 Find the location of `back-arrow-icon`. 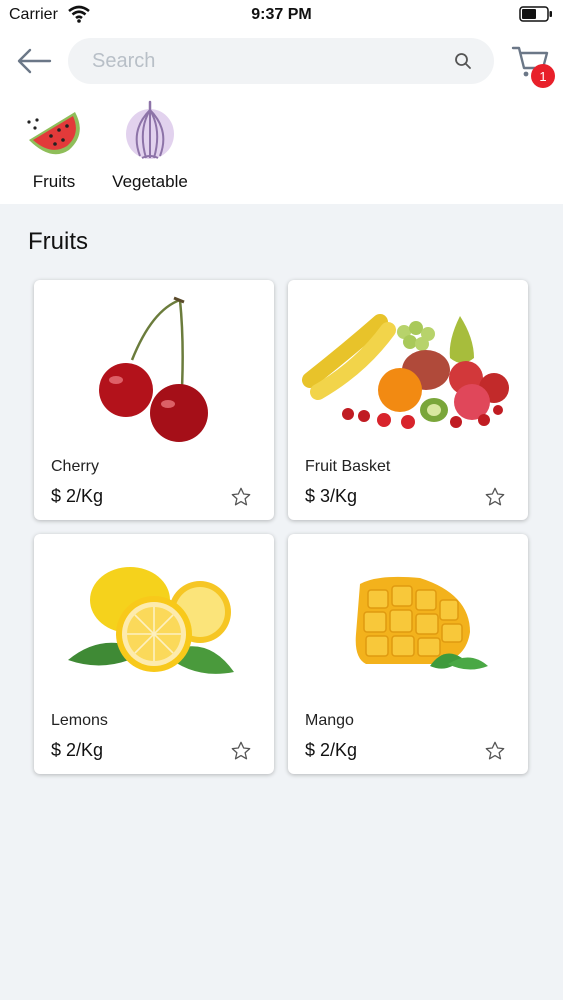

back-arrow-icon is located at coordinates (34, 61).